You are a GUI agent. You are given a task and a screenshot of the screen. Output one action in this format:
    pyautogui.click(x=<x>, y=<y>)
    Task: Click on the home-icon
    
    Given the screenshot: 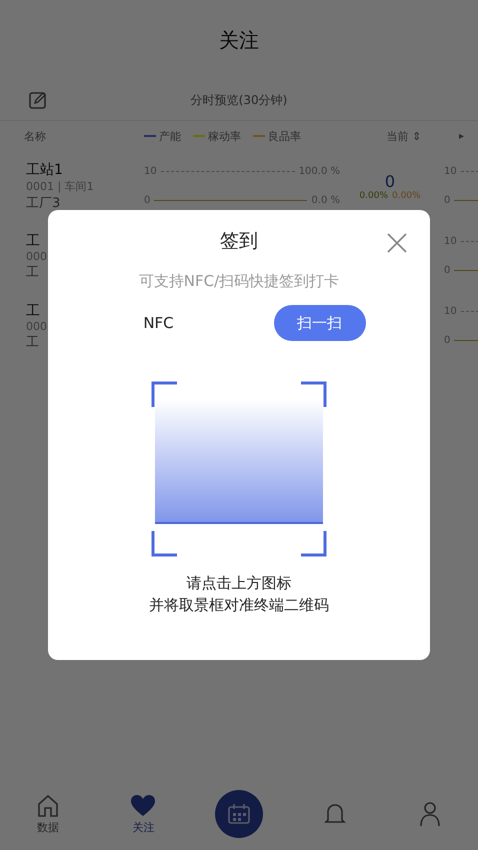 What is the action you would take?
    pyautogui.click(x=47, y=806)
    